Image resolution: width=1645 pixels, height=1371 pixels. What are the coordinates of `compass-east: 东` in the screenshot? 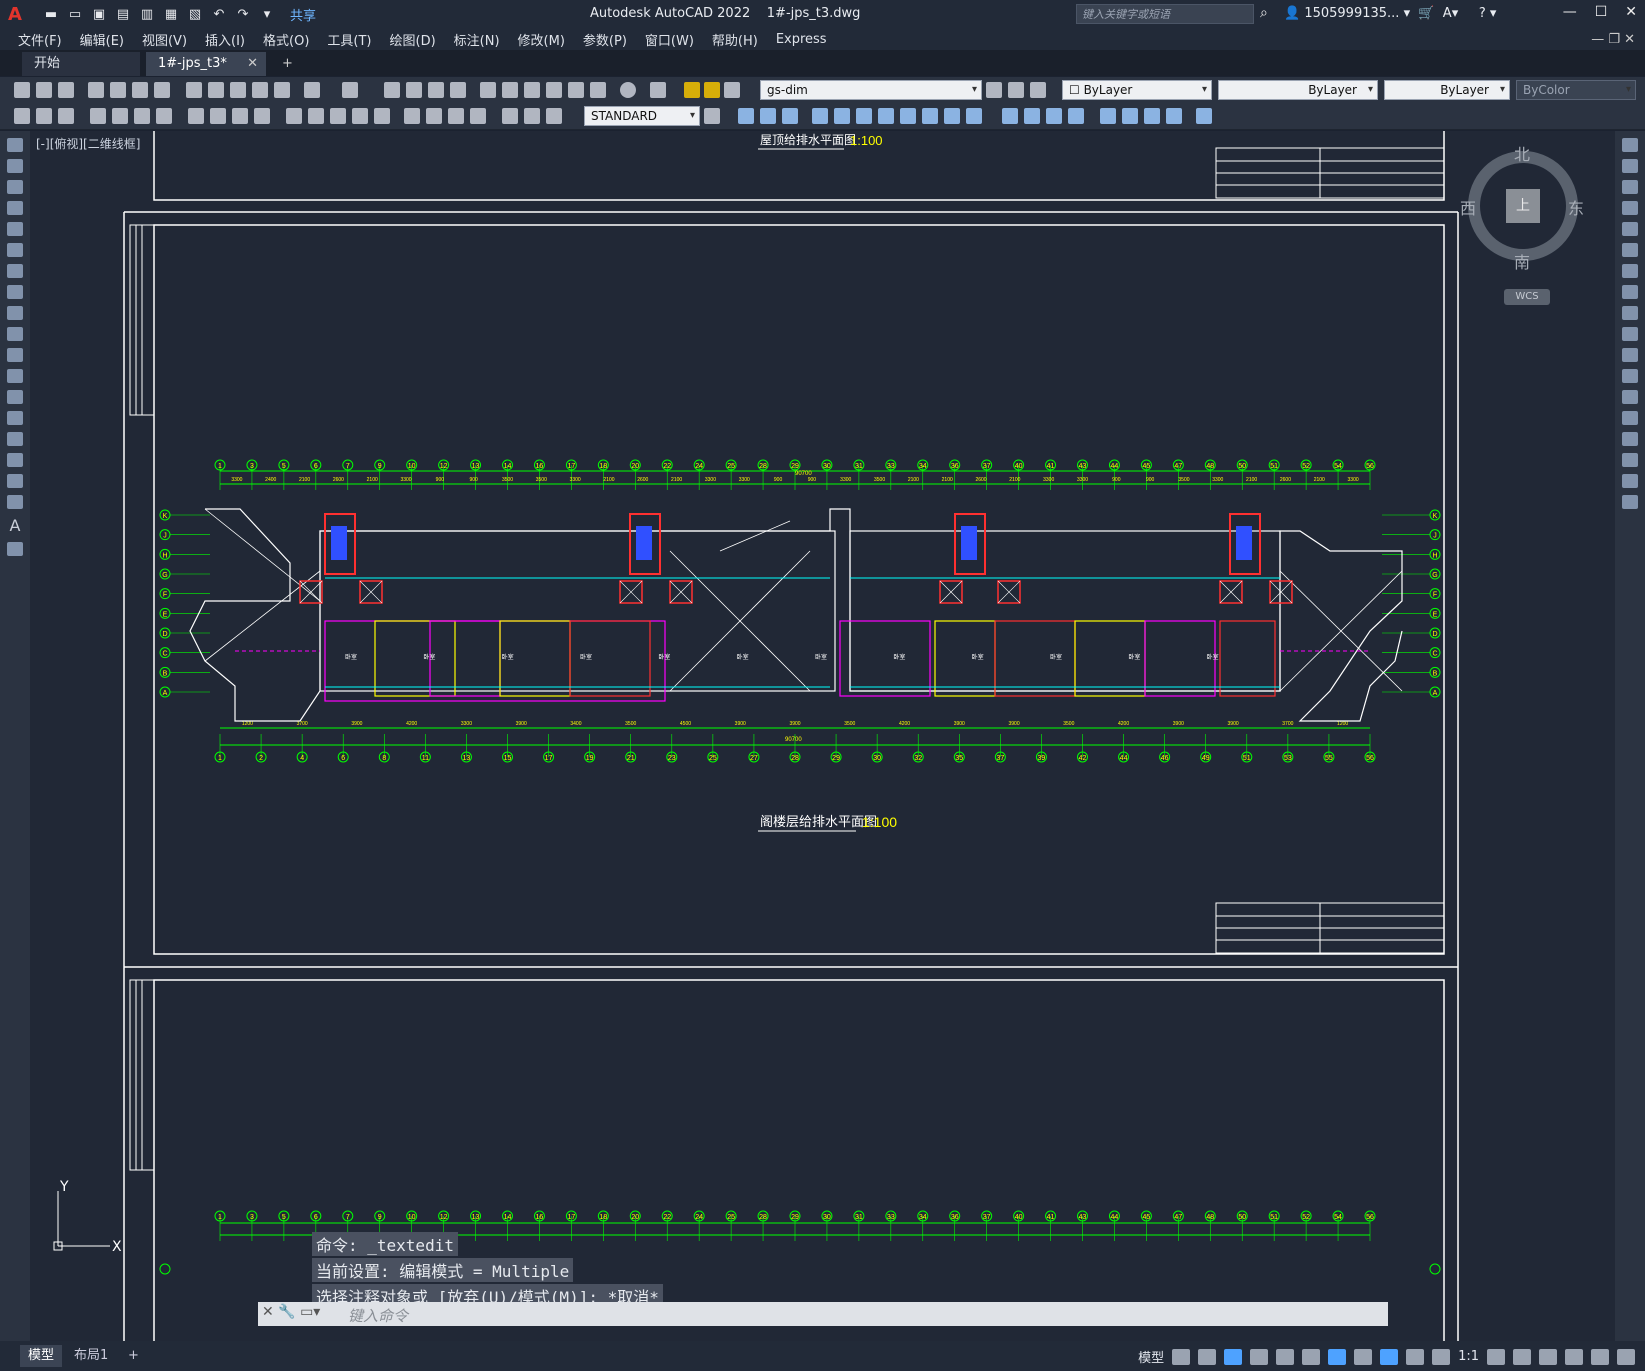 It's located at (1576, 207).